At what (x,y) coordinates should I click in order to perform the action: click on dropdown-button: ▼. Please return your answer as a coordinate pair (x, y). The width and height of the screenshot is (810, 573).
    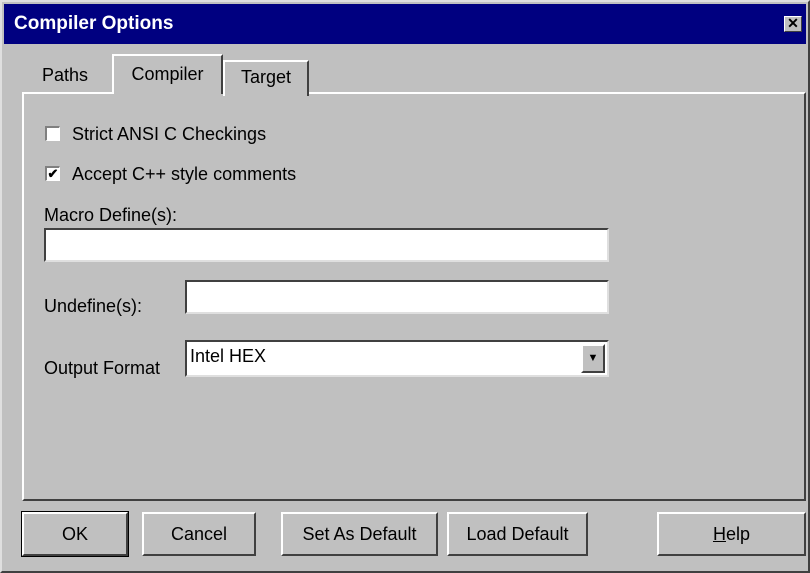
    Looking at the image, I should click on (593, 358).